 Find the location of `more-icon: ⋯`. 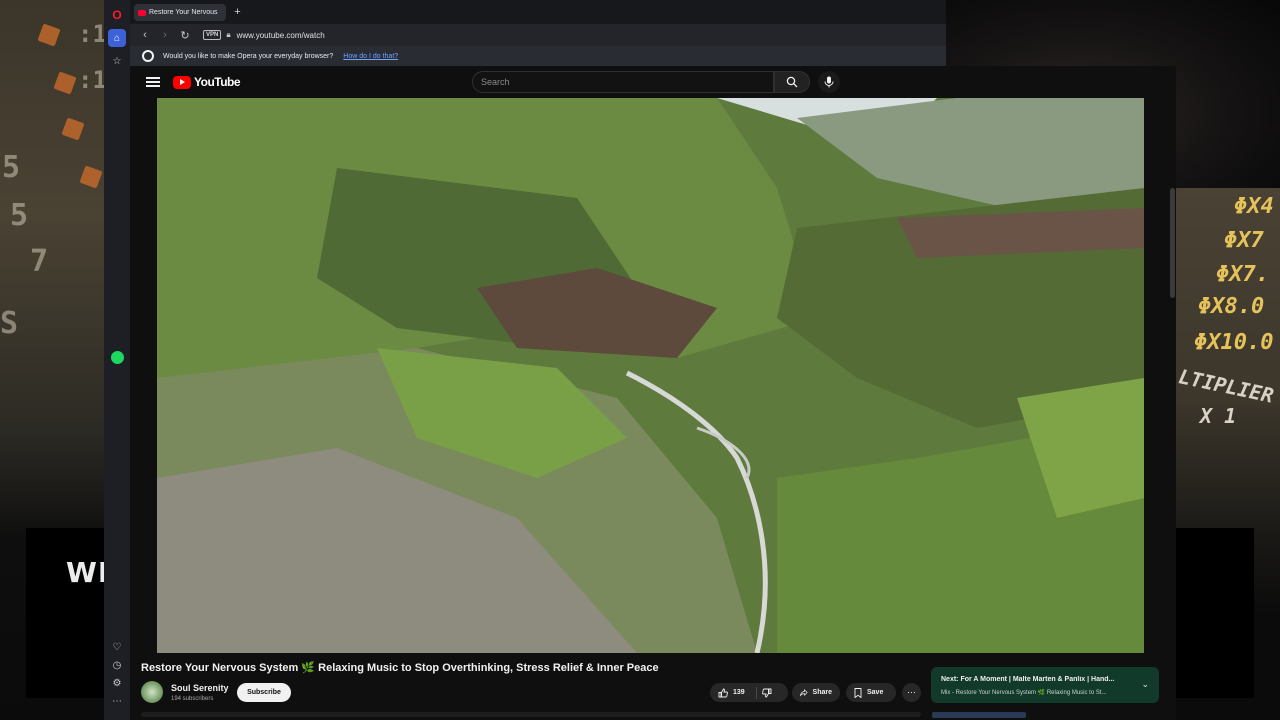

more-icon: ⋯ is located at coordinates (117, 703).